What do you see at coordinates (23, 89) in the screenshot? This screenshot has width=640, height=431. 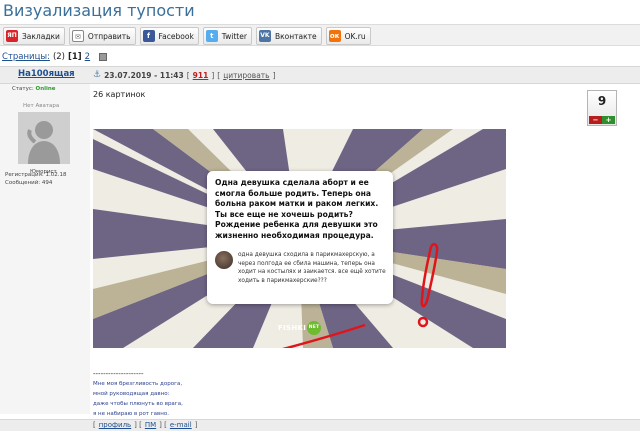 I see `status-label: Статус:` at bounding box center [23, 89].